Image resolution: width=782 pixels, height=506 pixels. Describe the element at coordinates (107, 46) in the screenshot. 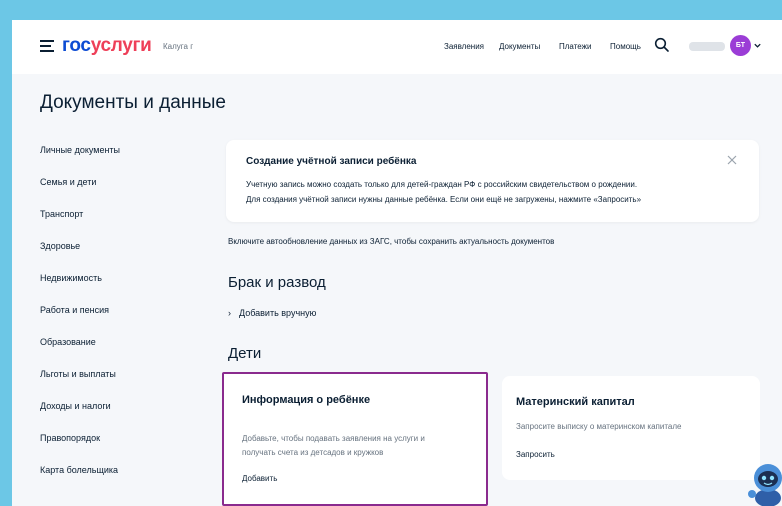

I see `gosuslugi-logo: госуслуги` at that location.